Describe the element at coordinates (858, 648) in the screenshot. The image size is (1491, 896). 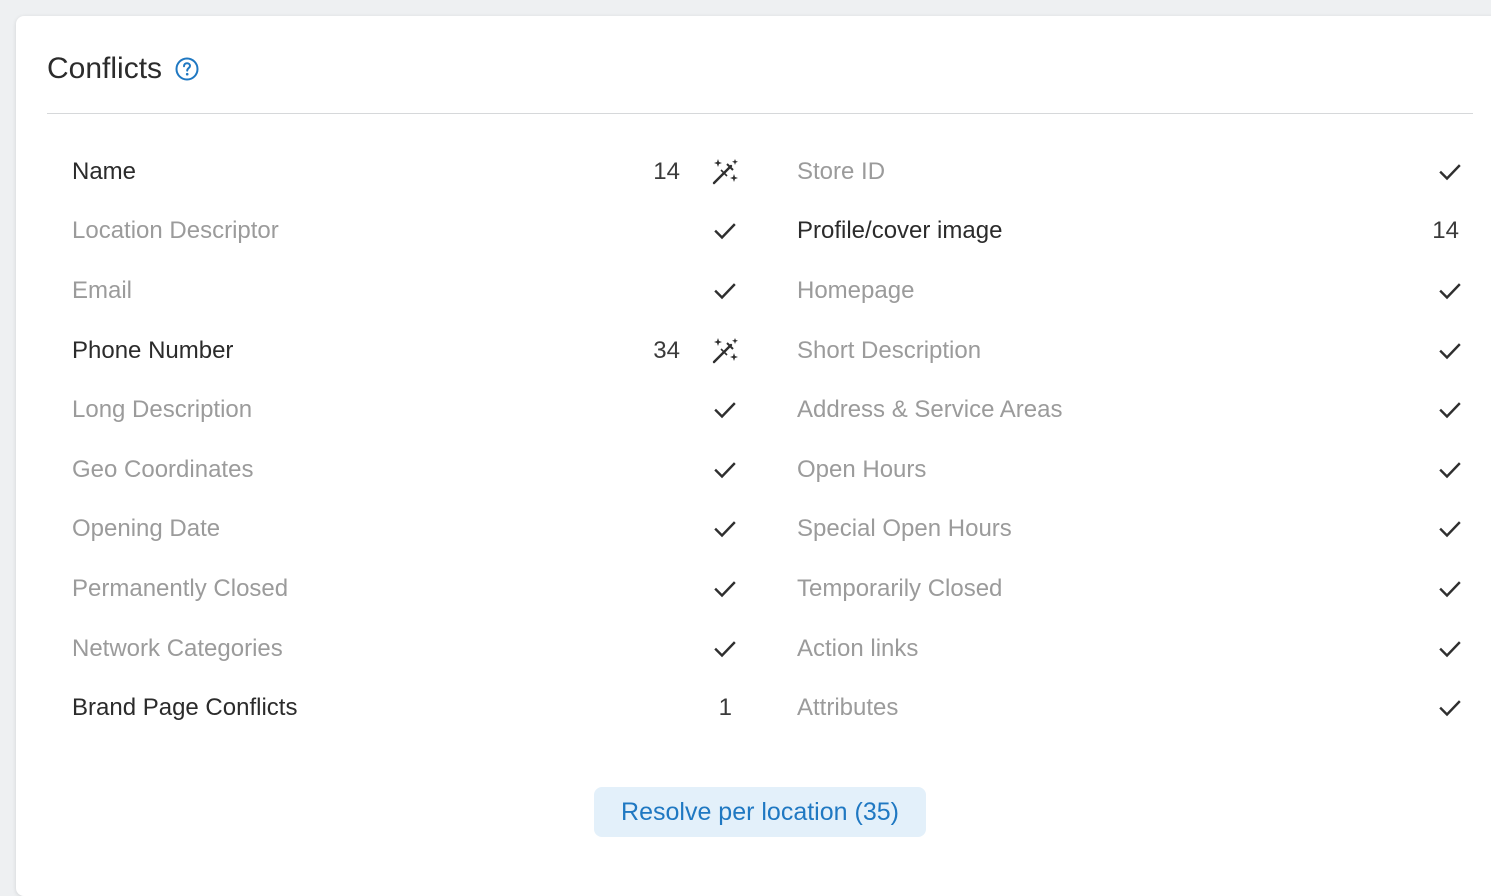
I see `field-label: Action links` at that location.